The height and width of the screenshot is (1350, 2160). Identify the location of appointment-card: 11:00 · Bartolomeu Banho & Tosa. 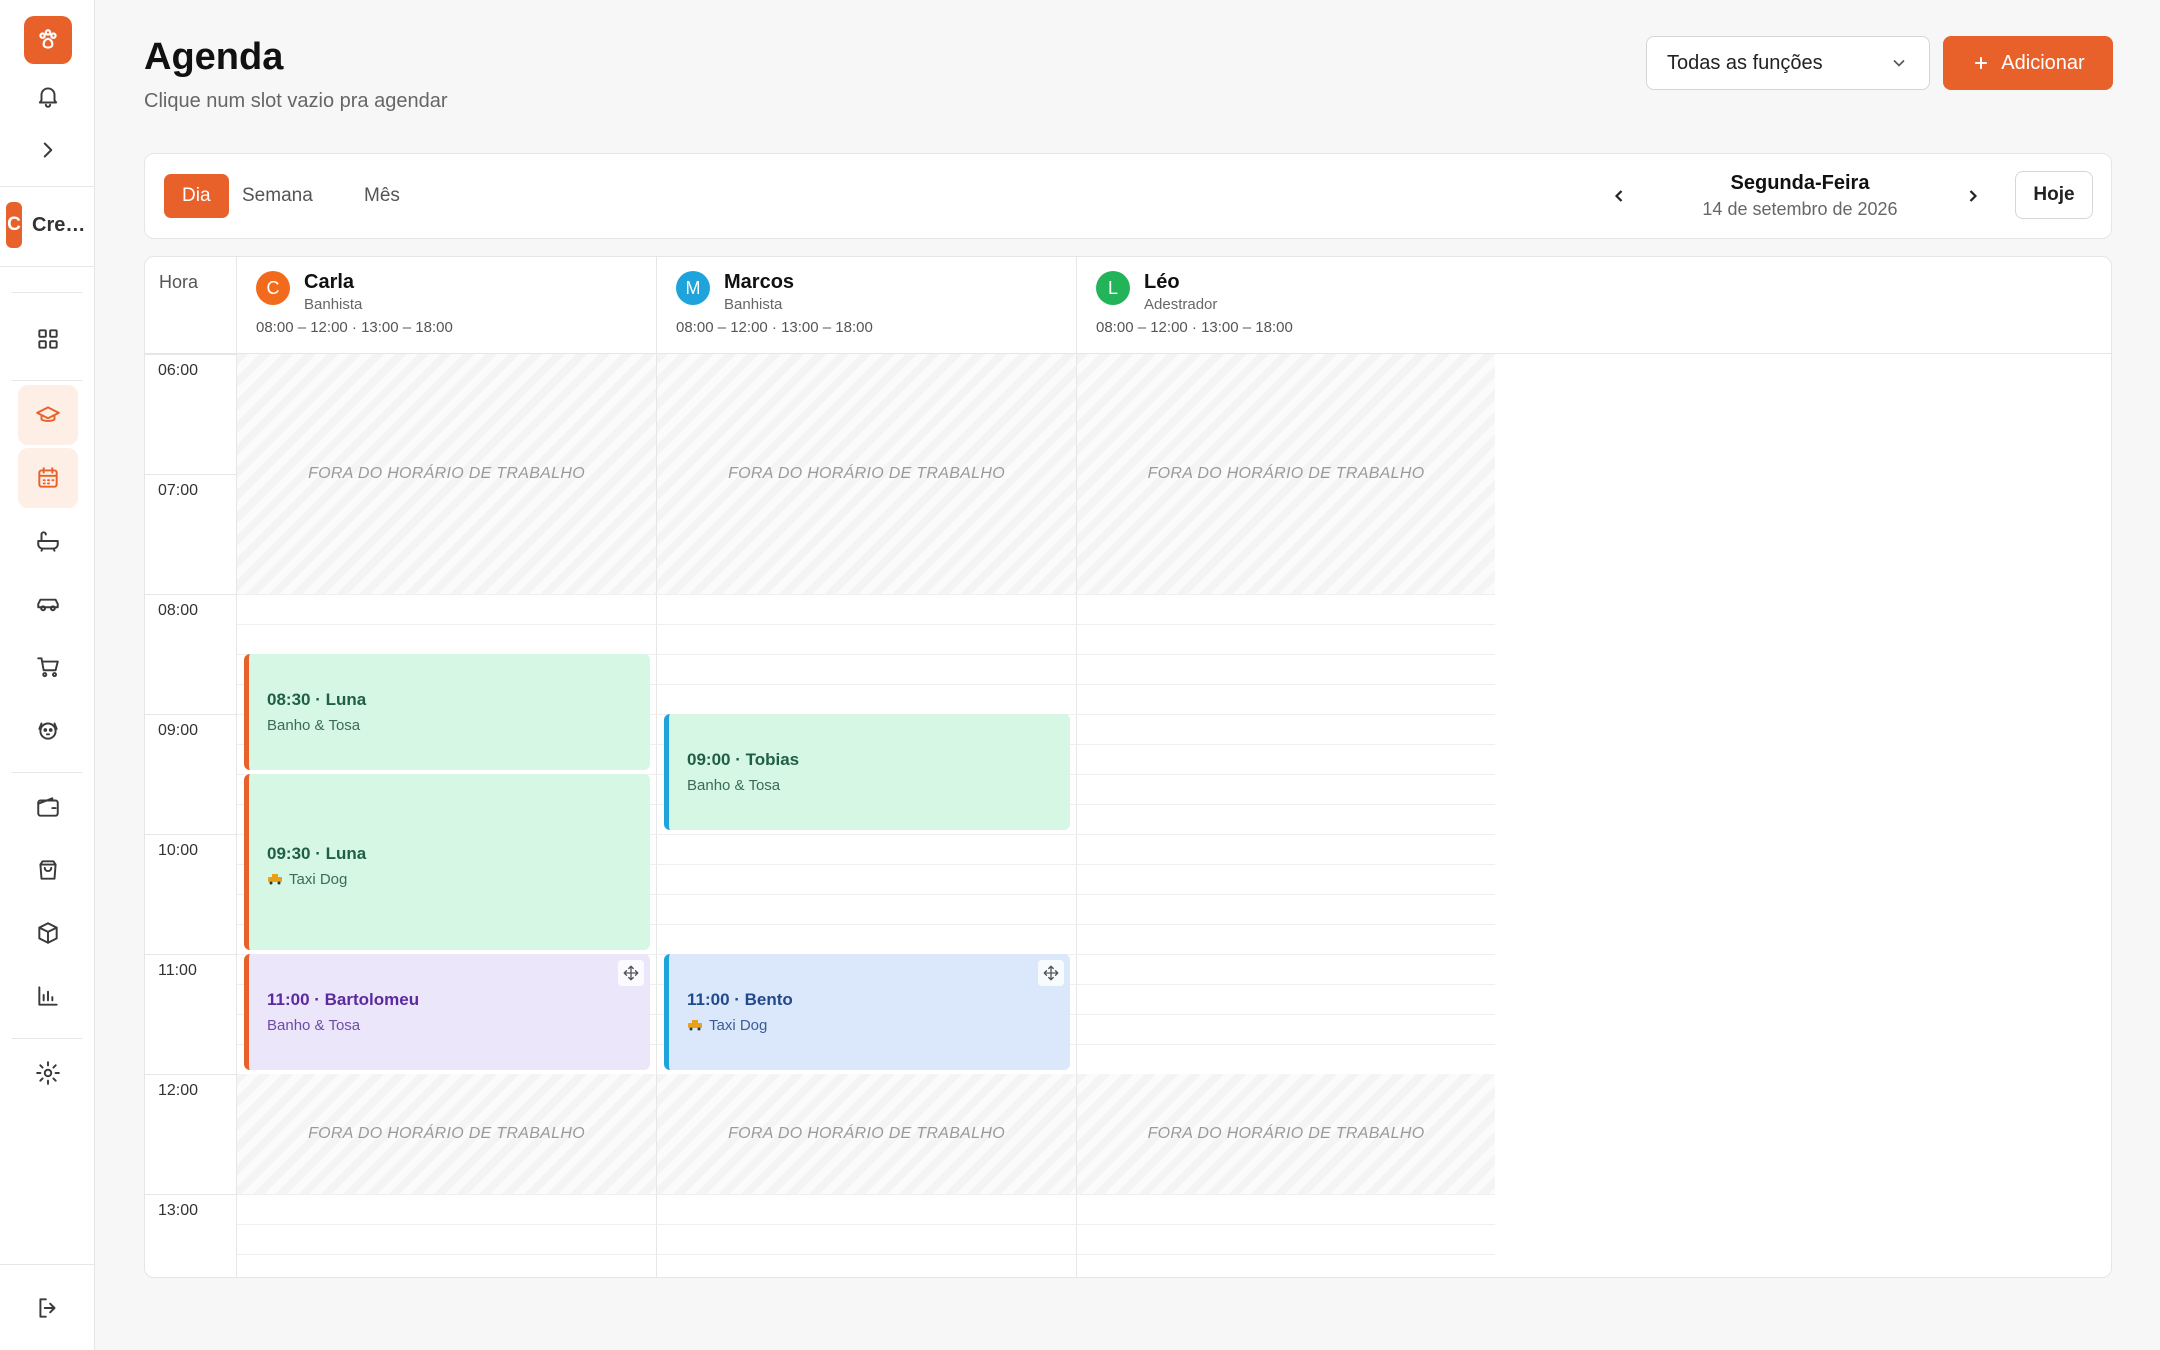
(447, 1012).